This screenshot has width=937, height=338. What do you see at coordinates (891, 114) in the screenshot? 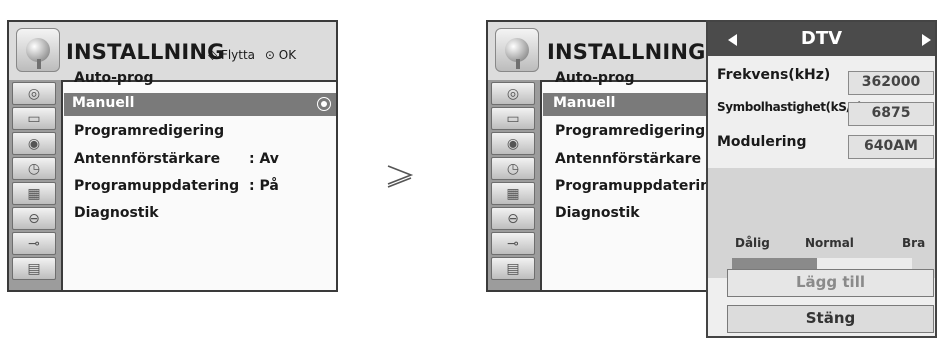
I see `symbol-rate-field: 6875` at bounding box center [891, 114].